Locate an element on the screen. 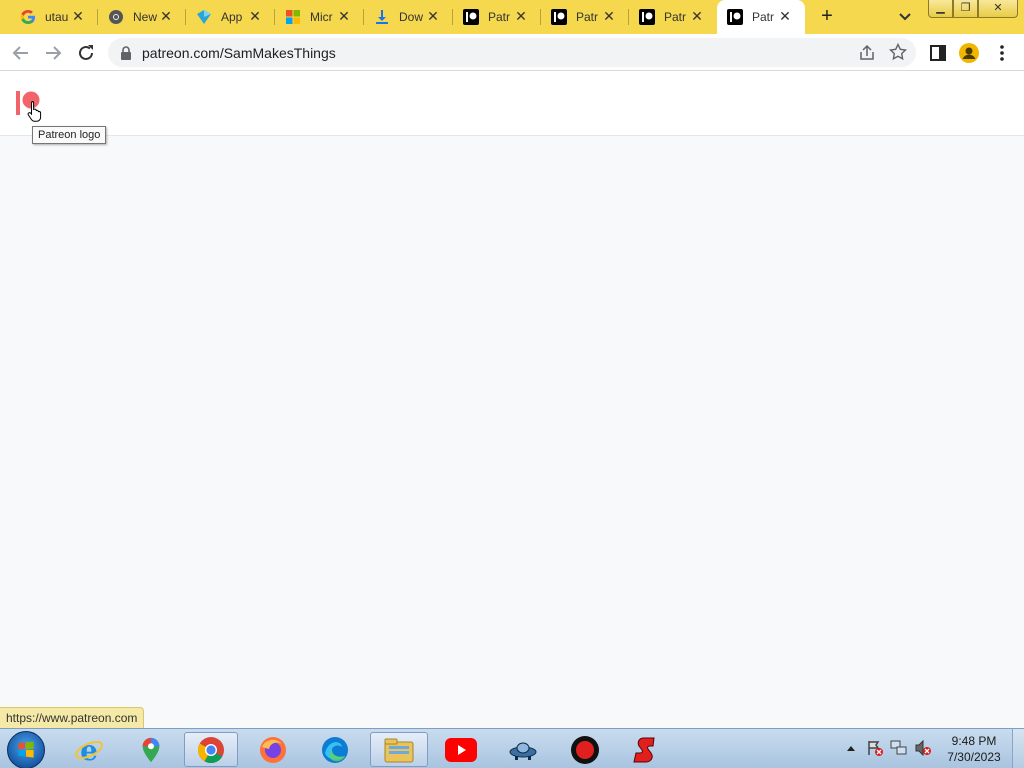 Image resolution: width=1024 pixels, height=768 pixels. internet-explorer-icon: e is located at coordinates (89, 750).